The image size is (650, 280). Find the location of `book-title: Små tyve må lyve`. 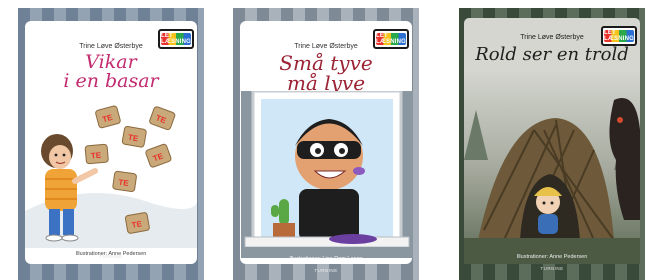

book-title: Små tyve må lyve is located at coordinates (326, 73).